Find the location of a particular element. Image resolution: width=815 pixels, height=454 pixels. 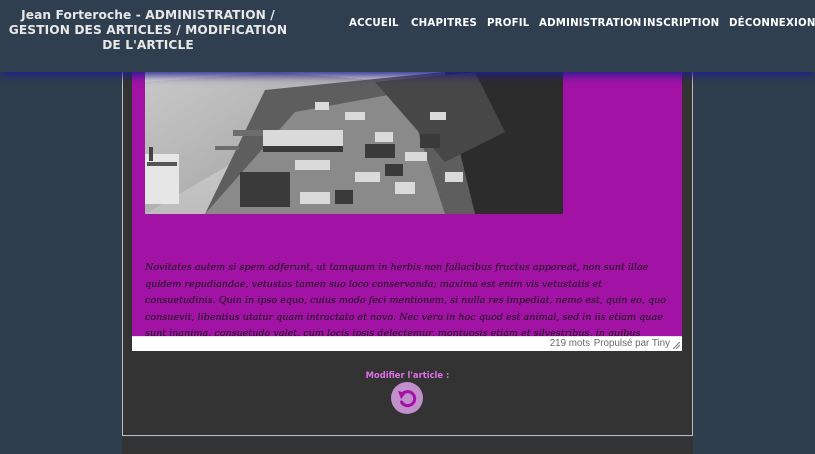

nav-chapitres: CHAPITRES is located at coordinates (444, 23).